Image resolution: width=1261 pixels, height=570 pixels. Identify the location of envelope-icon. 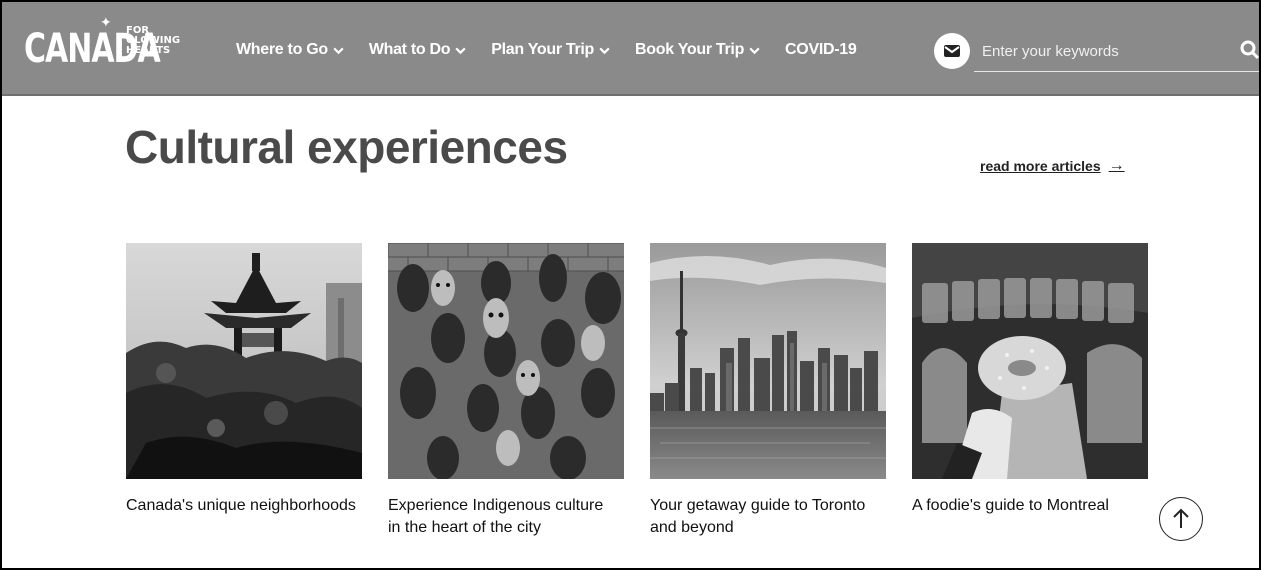
(952, 51).